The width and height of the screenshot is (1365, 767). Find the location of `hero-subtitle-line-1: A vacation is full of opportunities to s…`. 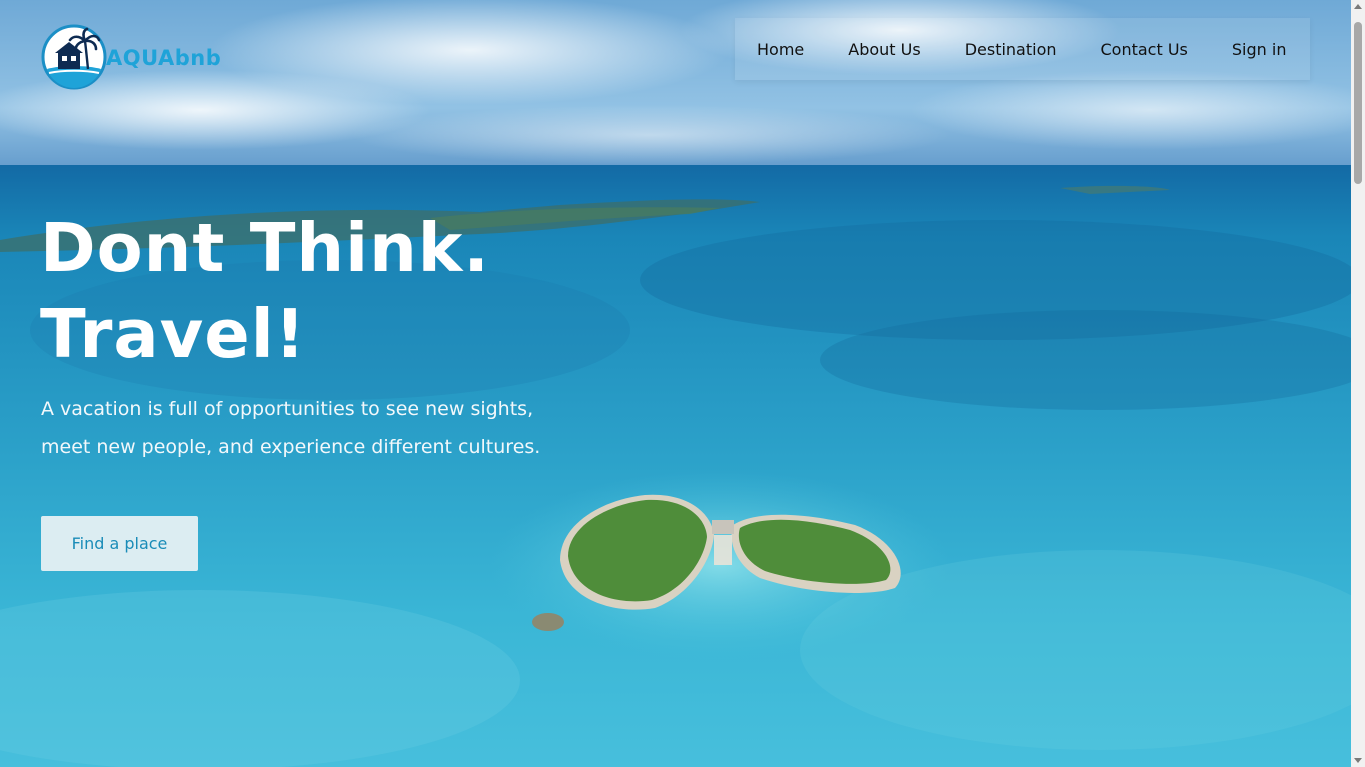

hero-subtitle-line-1: A vacation is full of opportunities to s… is located at coordinates (287, 409).